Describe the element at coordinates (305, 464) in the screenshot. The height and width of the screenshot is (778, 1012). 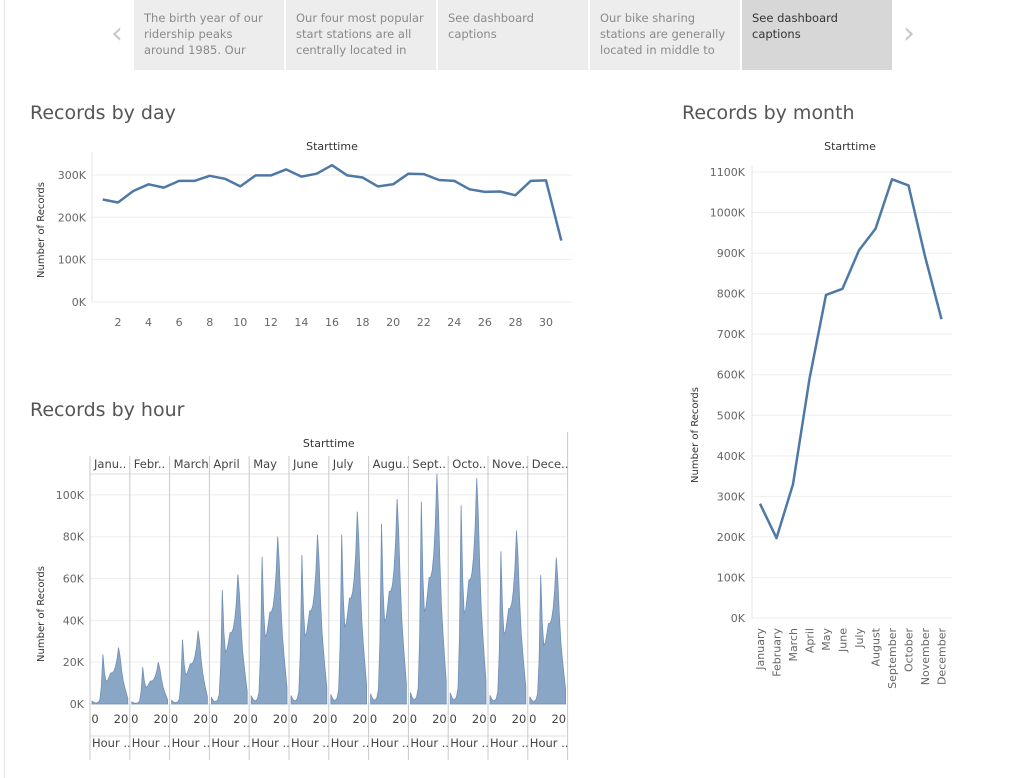
I see `month-panel-label: June` at that location.